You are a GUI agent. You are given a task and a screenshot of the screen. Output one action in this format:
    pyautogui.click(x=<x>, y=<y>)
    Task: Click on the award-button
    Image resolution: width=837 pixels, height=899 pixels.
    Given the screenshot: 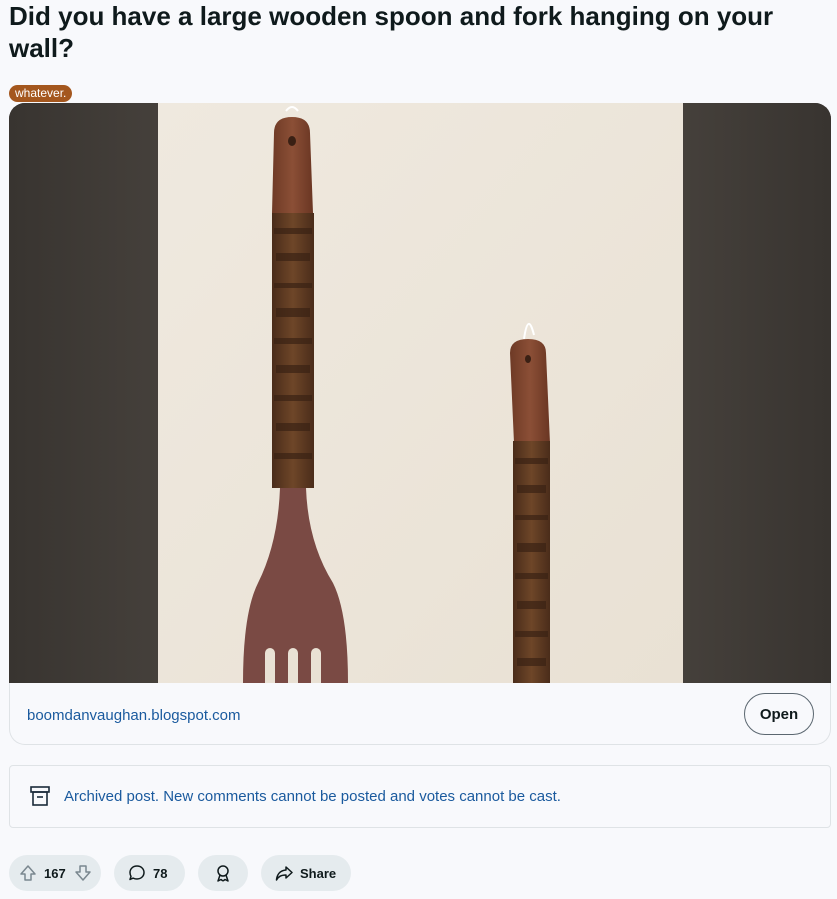 What is the action you would take?
    pyautogui.click(x=223, y=873)
    